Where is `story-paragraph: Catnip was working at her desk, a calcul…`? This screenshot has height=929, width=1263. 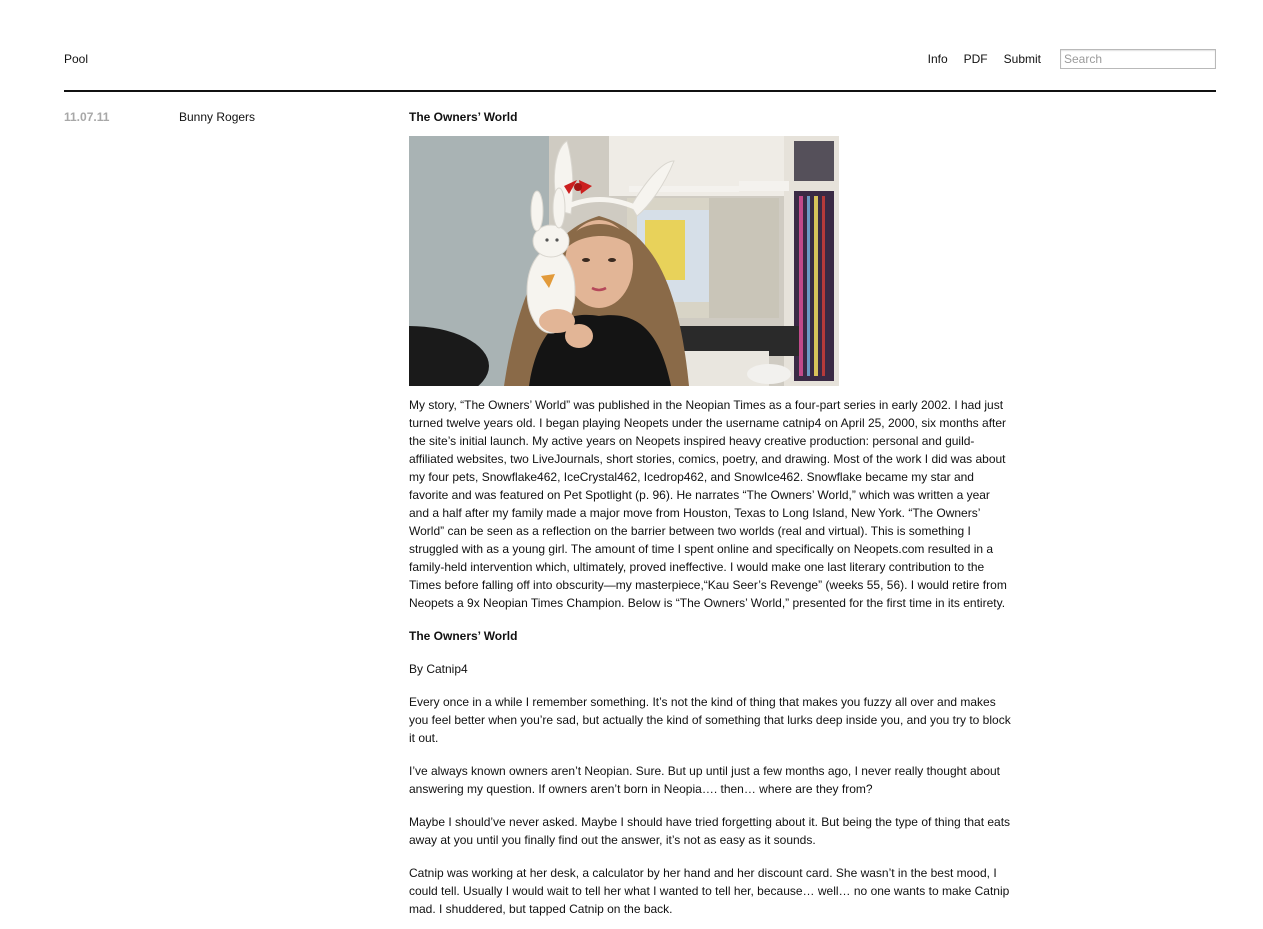 story-paragraph: Catnip was working at her desk, a calcul… is located at coordinates (709, 891).